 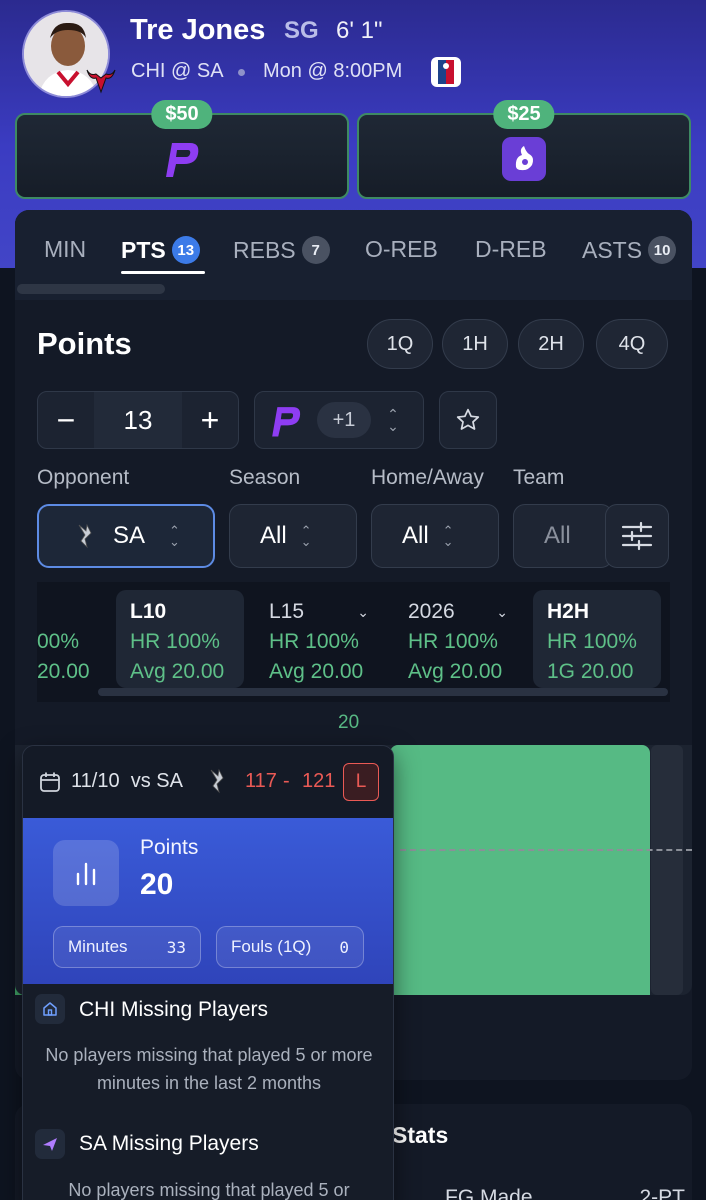 What do you see at coordinates (359, 30) in the screenshot?
I see `player-height: 6' 1"` at bounding box center [359, 30].